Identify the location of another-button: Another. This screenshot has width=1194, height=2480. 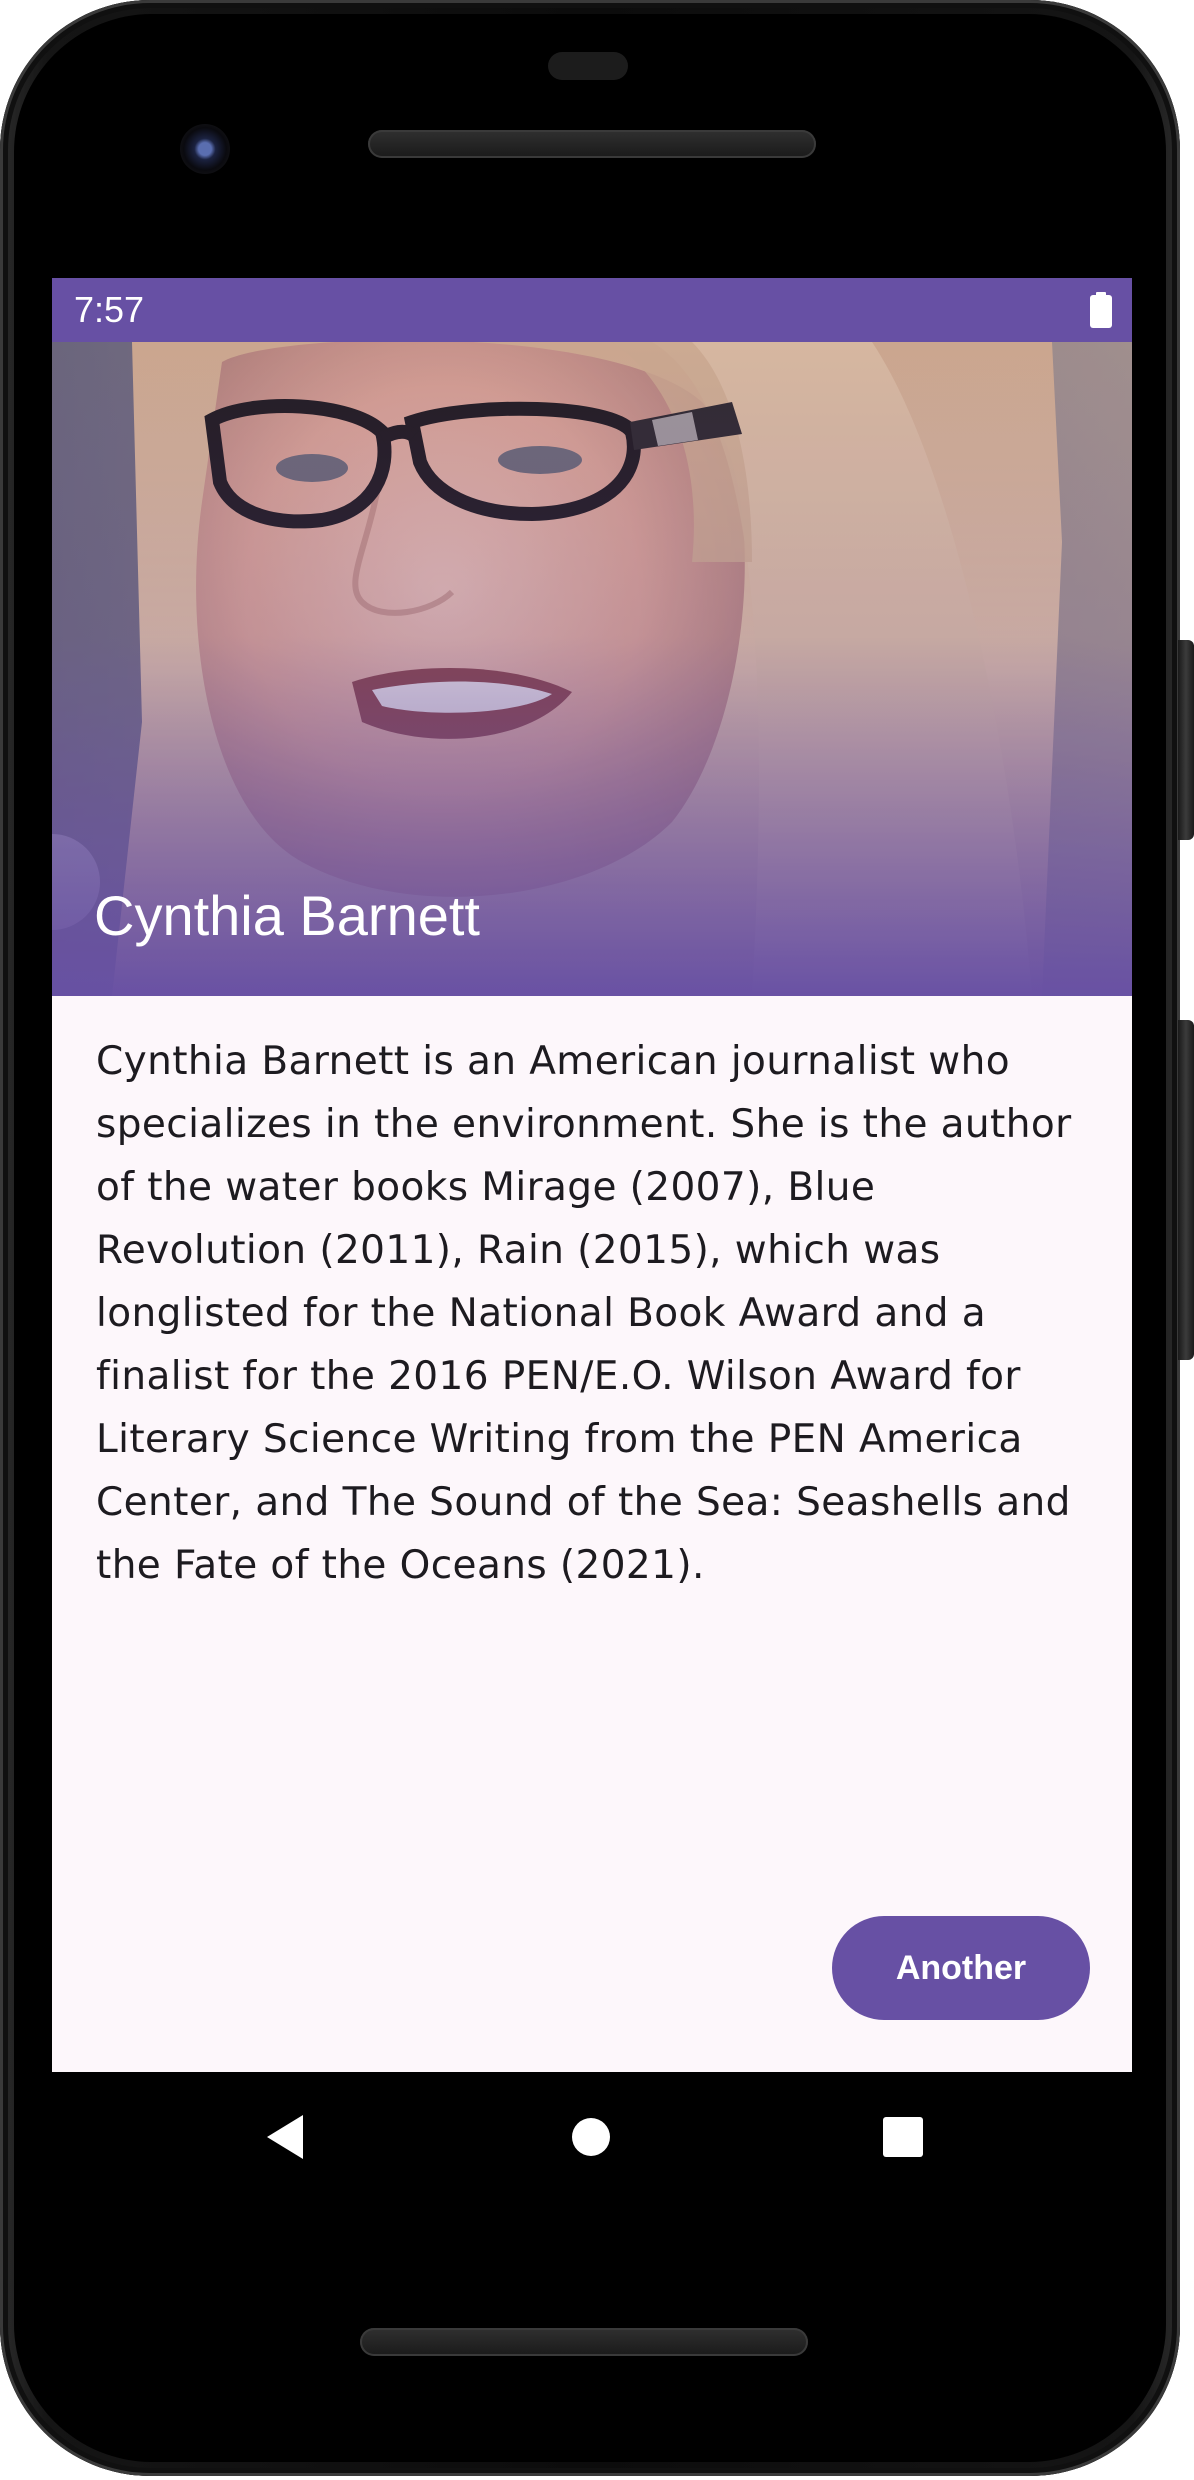
(961, 1968).